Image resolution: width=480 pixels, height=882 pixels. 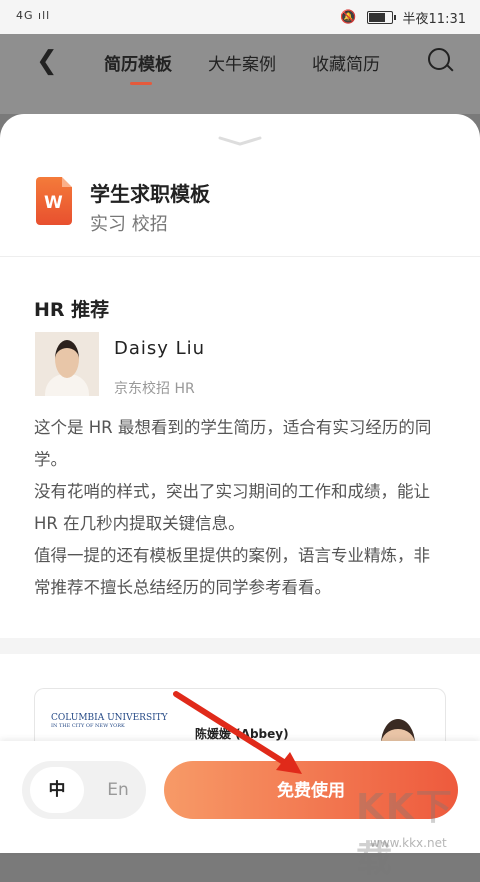 What do you see at coordinates (57, 790) in the screenshot?
I see `lang-zh-option: 中` at bounding box center [57, 790].